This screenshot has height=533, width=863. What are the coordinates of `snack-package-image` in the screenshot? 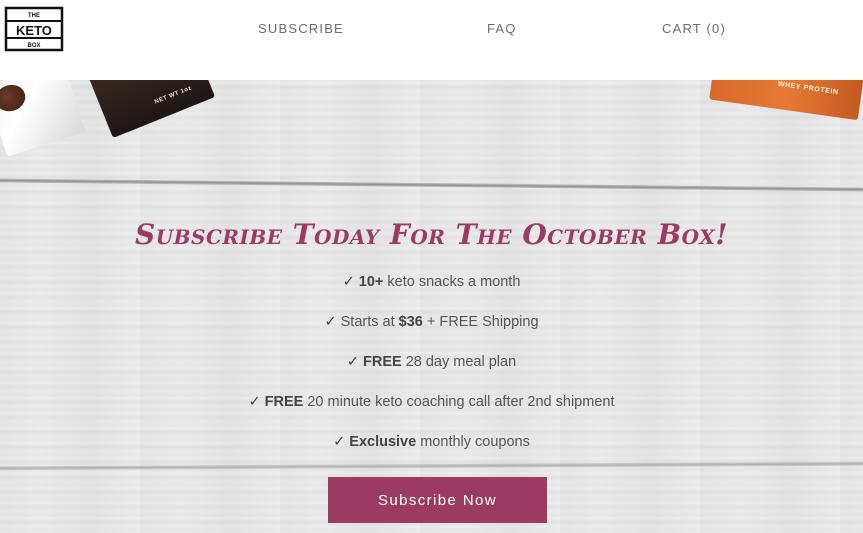 It's located at (43, 118).